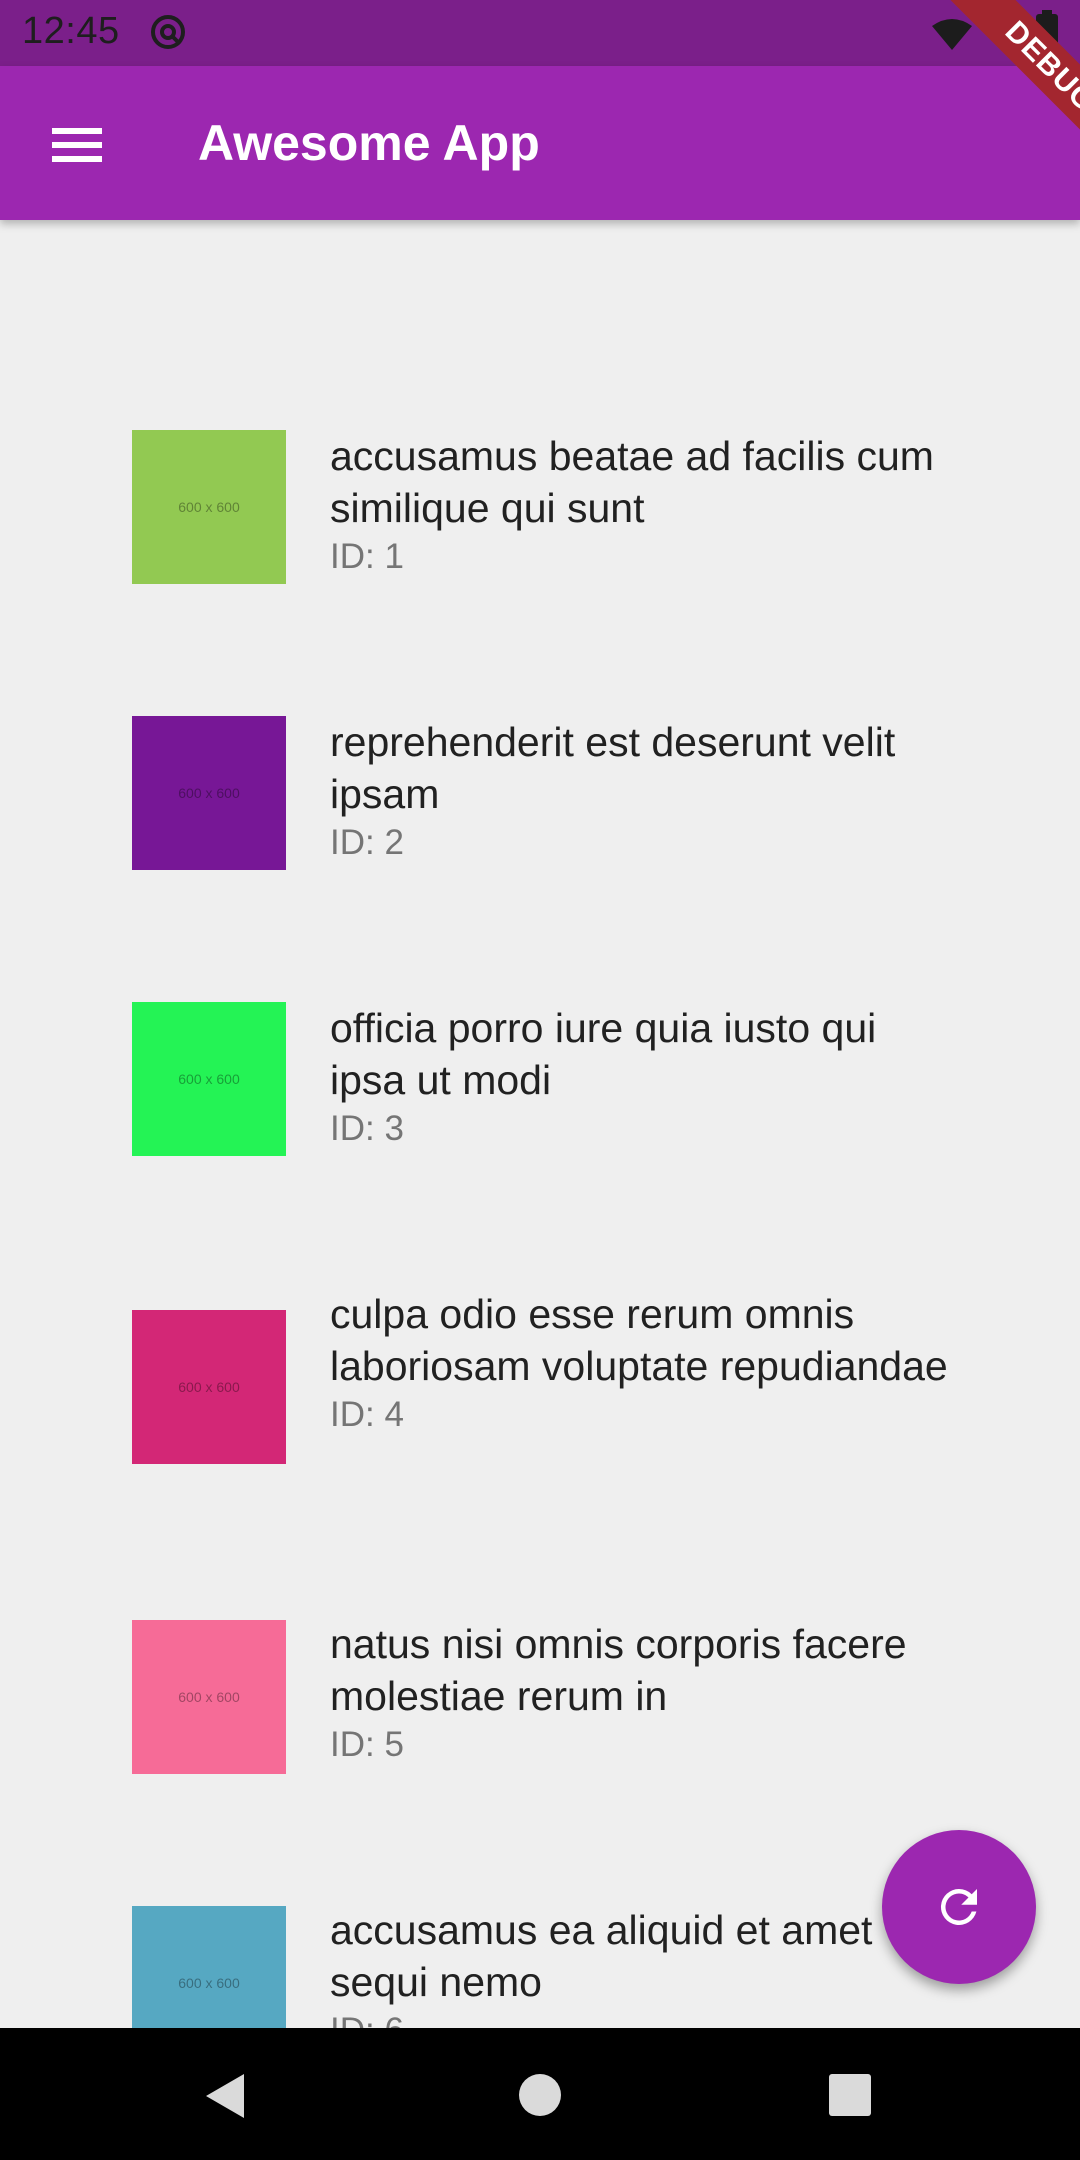 The image size is (1080, 2160). I want to click on home-circle-icon, so click(540, 2095).